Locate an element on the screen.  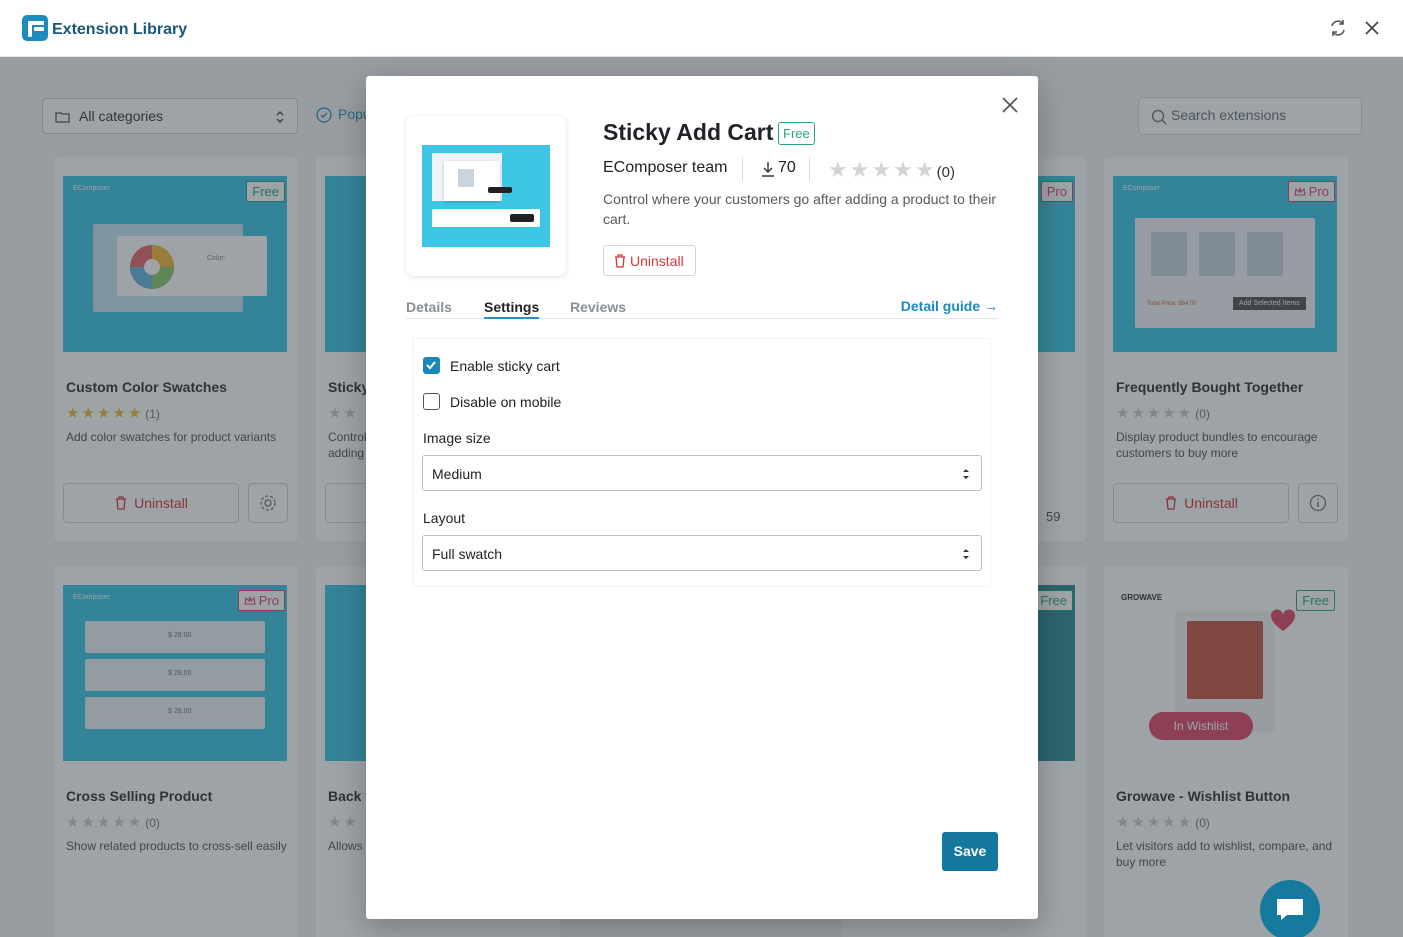
disable-on-mobile-checkbox is located at coordinates (431, 401).